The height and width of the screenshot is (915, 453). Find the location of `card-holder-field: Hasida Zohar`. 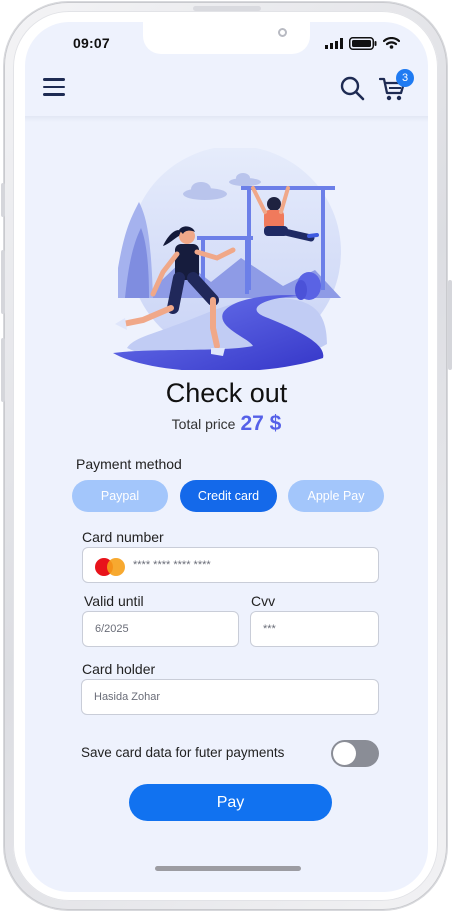

card-holder-field: Hasida Zohar is located at coordinates (230, 697).